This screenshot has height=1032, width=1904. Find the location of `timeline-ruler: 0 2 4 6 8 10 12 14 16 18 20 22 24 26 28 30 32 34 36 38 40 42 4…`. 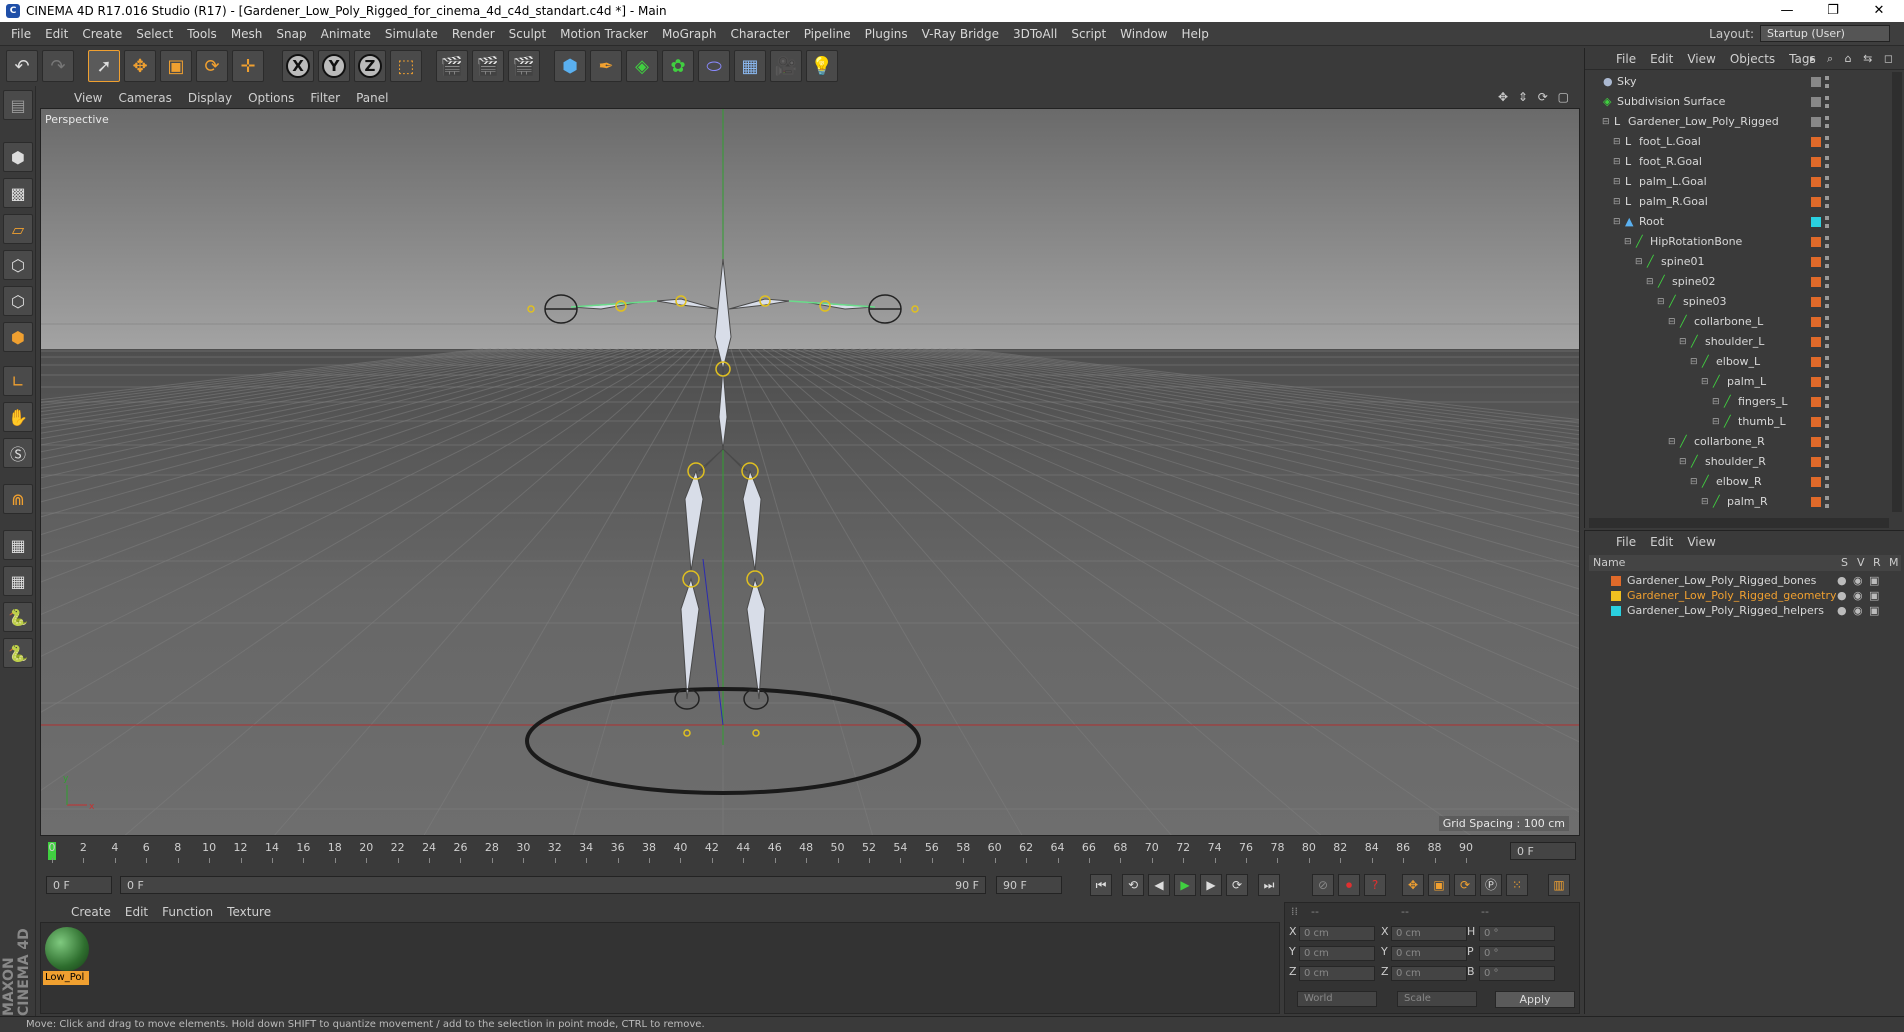

timeline-ruler: 0 2 4 6 8 10 12 14 16 18 20 22 24 26 28 30 32 34 36 38 40 42 4… is located at coordinates (810, 852).